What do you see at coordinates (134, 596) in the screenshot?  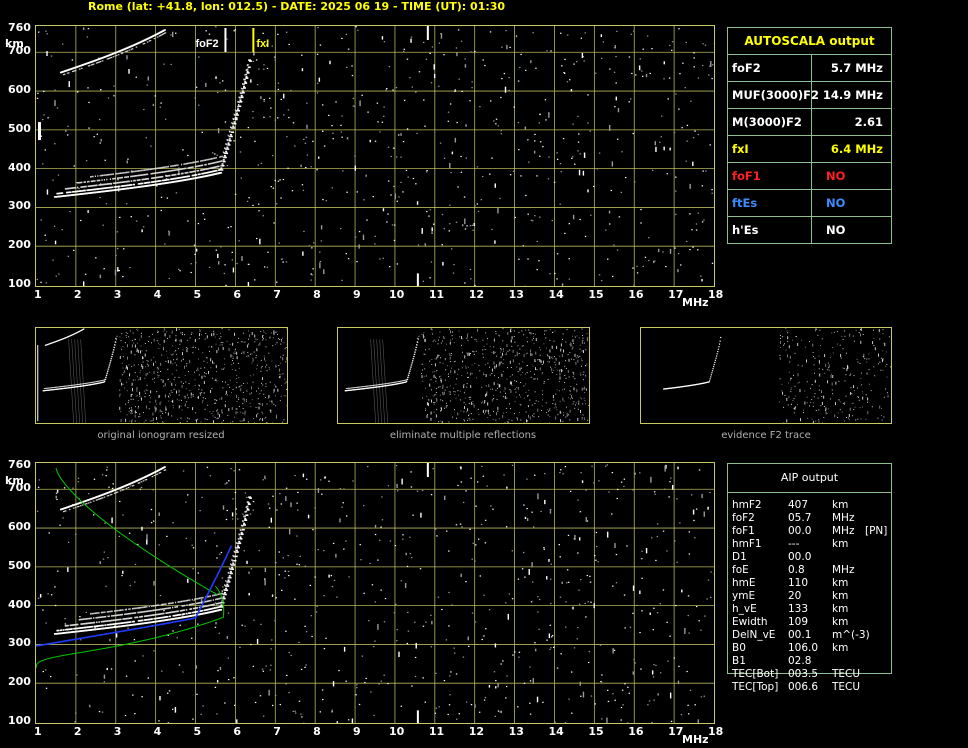 I see `aip-virtual-height-curve` at bounding box center [134, 596].